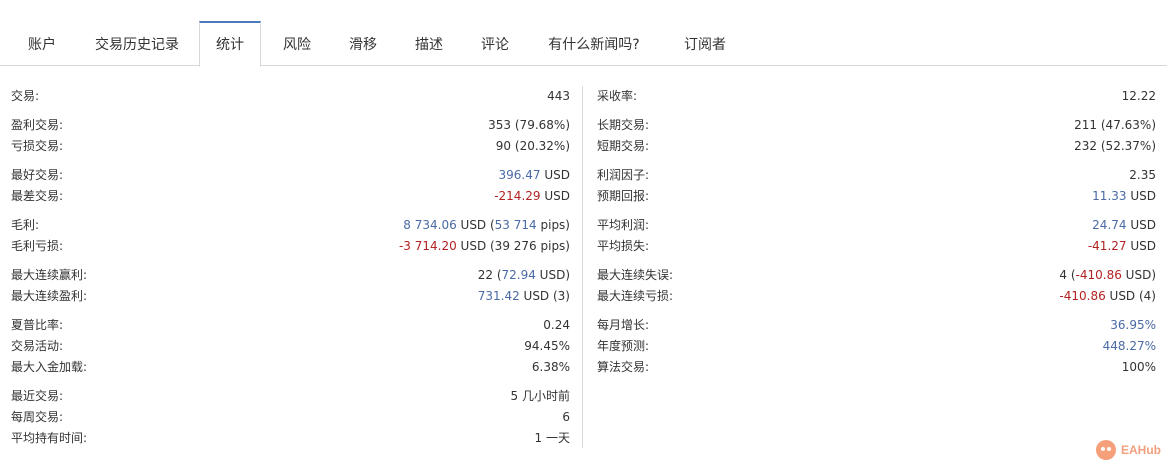 The image size is (1167, 463). What do you see at coordinates (623, 125) in the screenshot?
I see `stat-label: 长期交易:` at bounding box center [623, 125].